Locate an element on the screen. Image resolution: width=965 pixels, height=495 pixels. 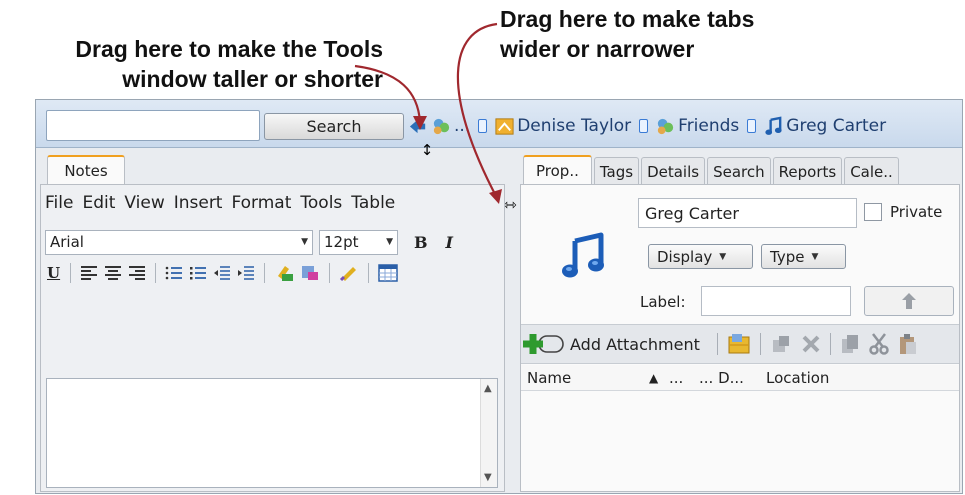
label-field is located at coordinates (776, 301).